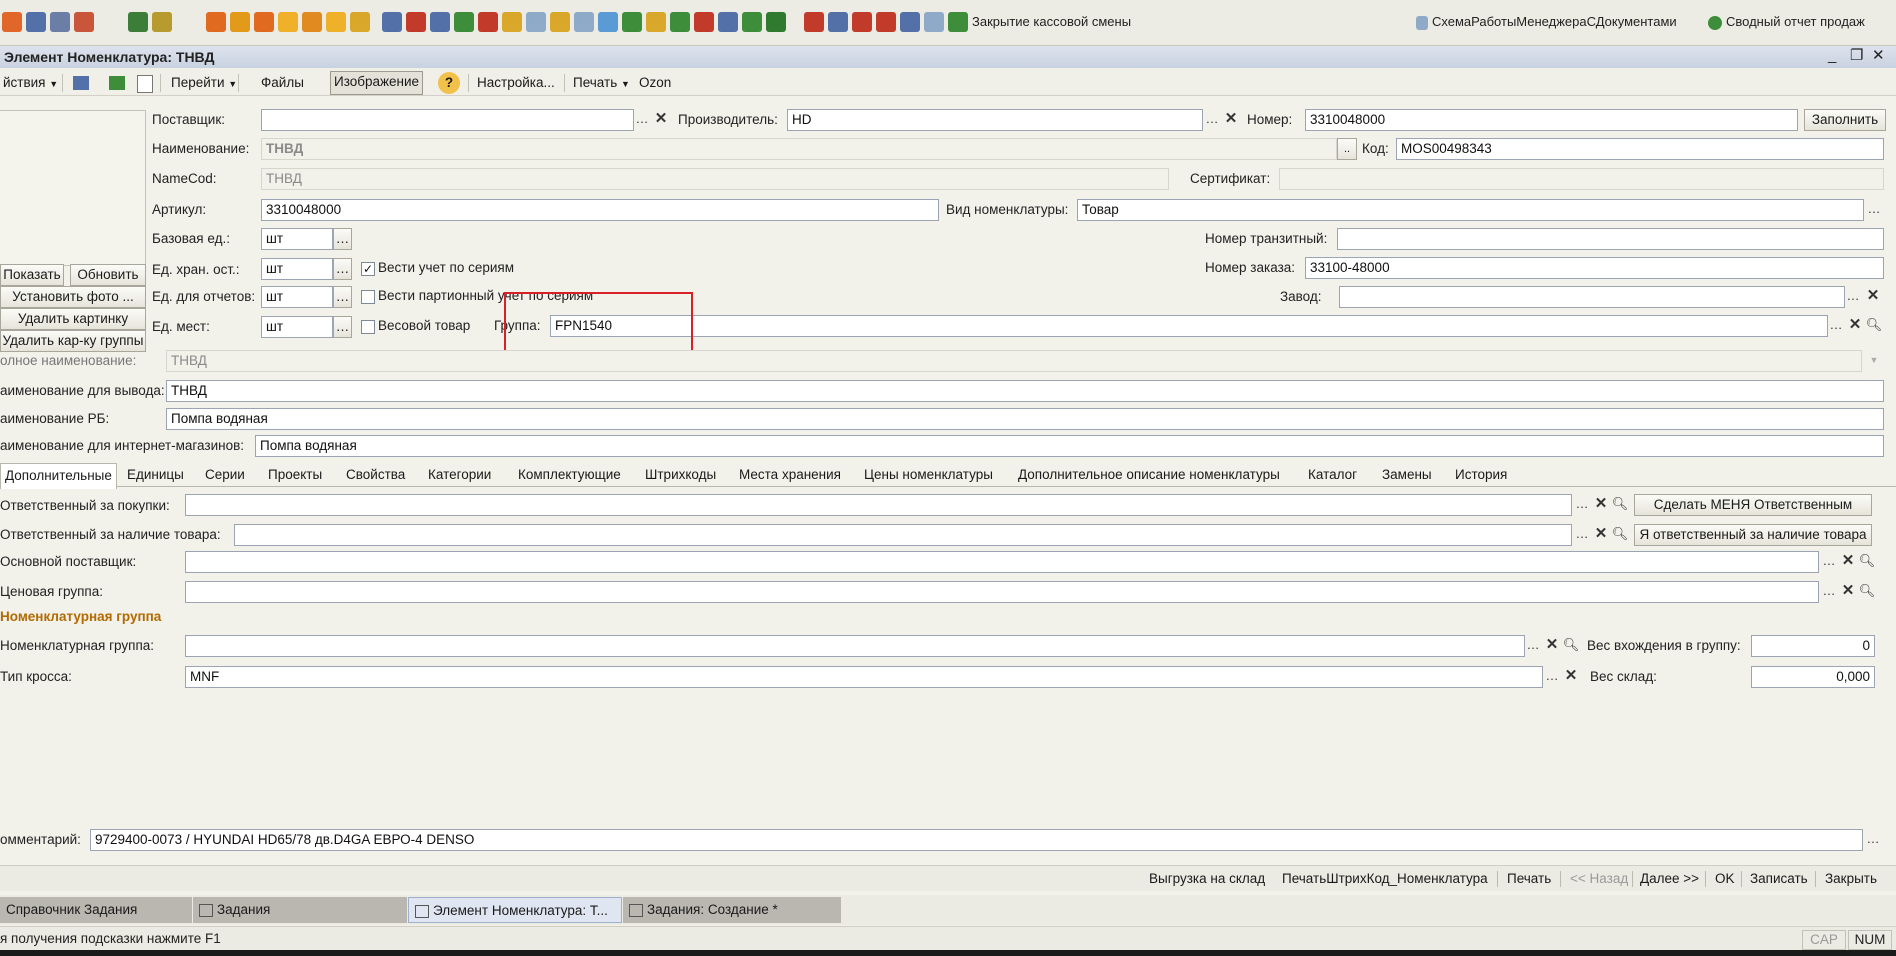  I want to click on series-checkbox: ✓, so click(368, 269).